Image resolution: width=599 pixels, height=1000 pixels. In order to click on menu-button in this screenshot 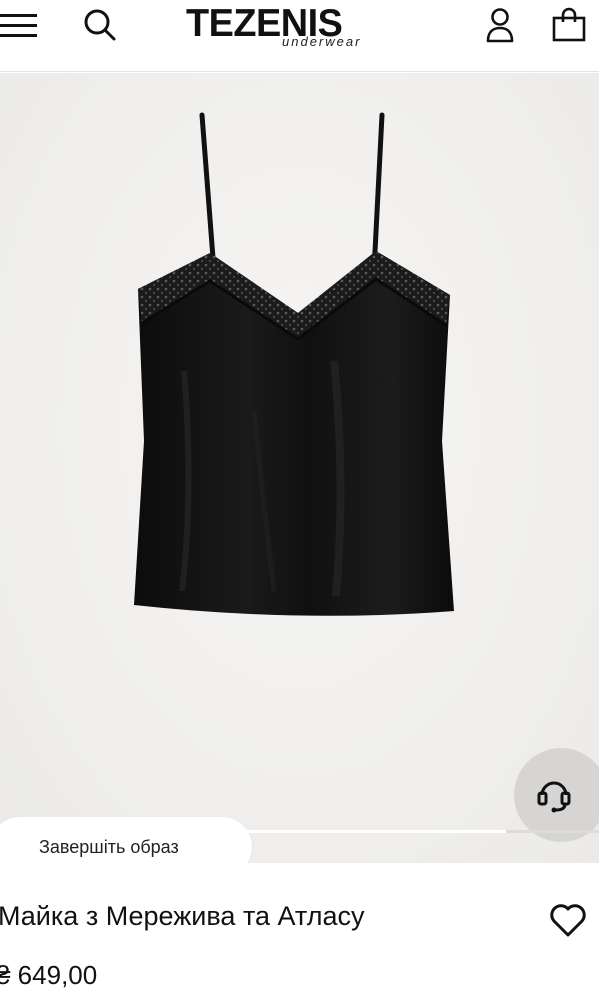, I will do `click(20, 25)`.